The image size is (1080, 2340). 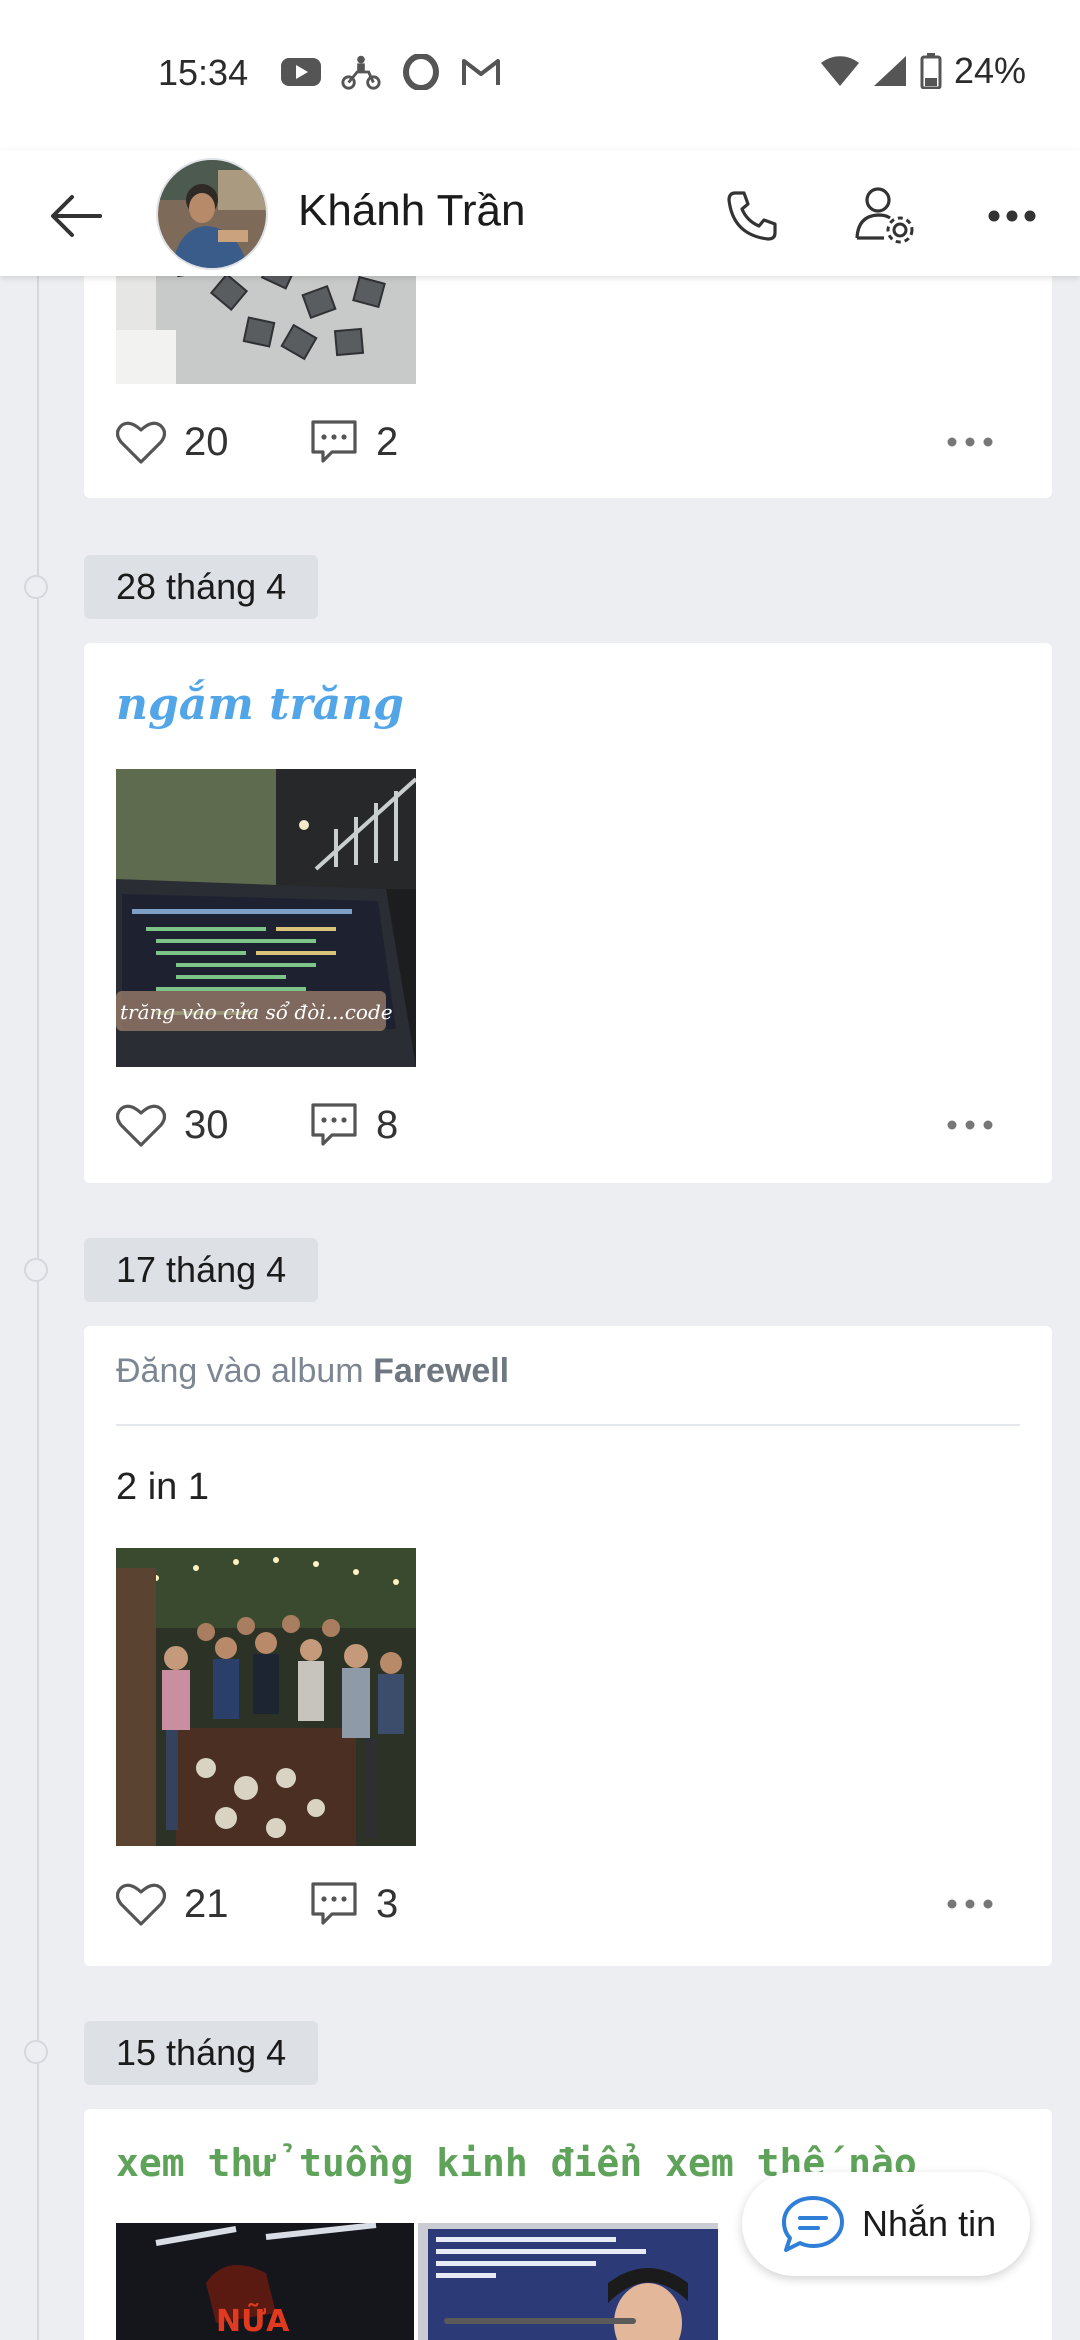 I want to click on arrow-left-icon, so click(x=76, y=216).